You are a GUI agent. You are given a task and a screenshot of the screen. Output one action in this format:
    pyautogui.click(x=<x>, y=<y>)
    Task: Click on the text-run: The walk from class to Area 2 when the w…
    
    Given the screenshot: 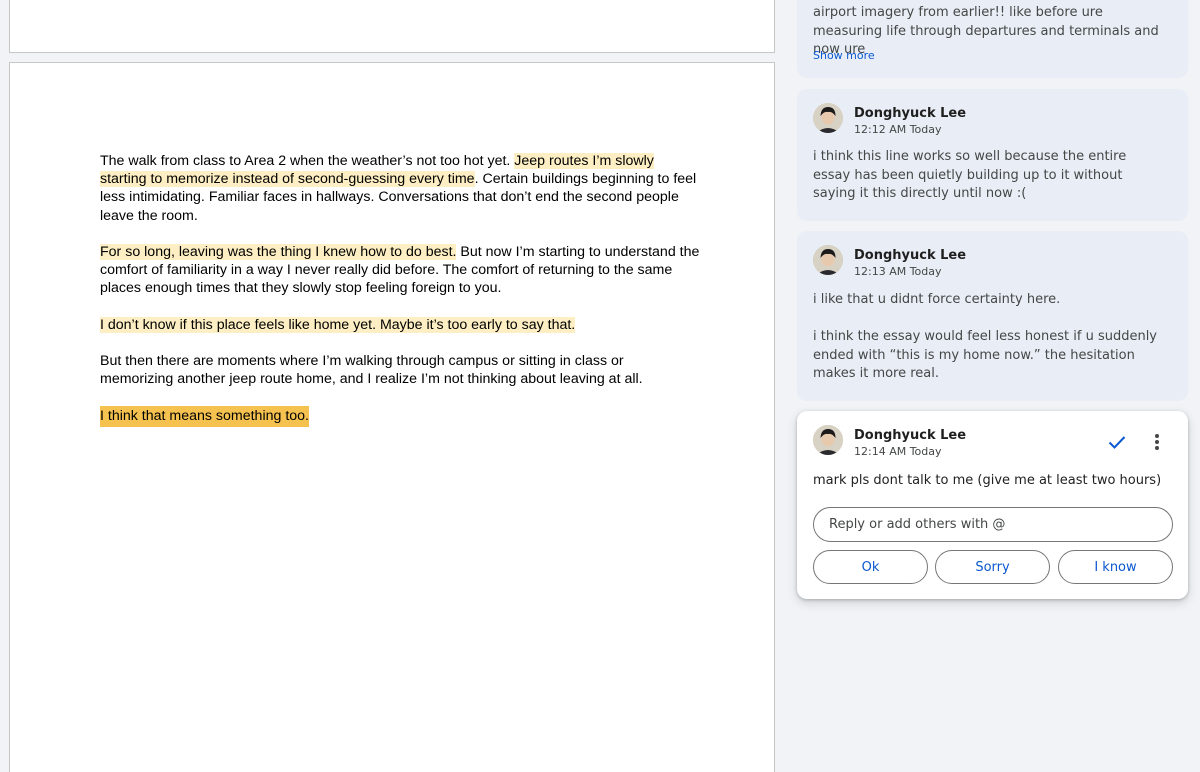 What is the action you would take?
    pyautogui.click(x=307, y=161)
    